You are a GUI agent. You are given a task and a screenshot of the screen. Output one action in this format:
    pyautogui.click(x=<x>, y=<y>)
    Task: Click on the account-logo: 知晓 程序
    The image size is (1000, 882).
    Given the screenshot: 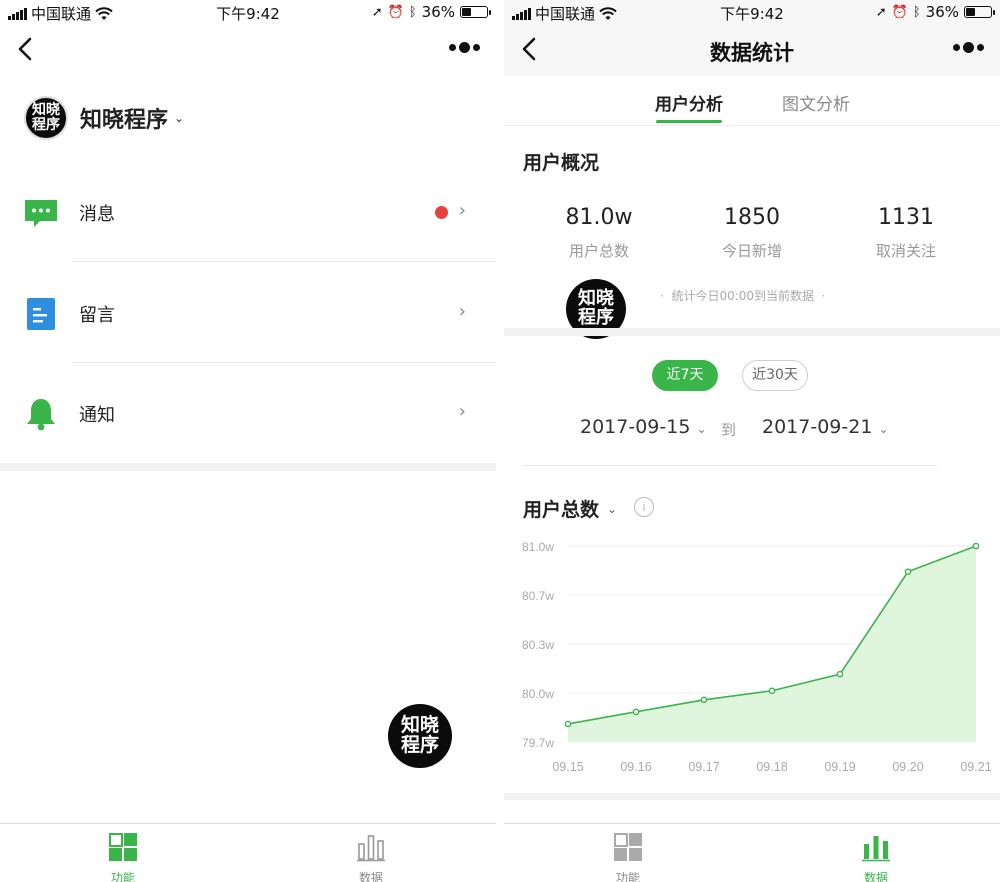 What is the action you would take?
    pyautogui.click(x=46, y=118)
    